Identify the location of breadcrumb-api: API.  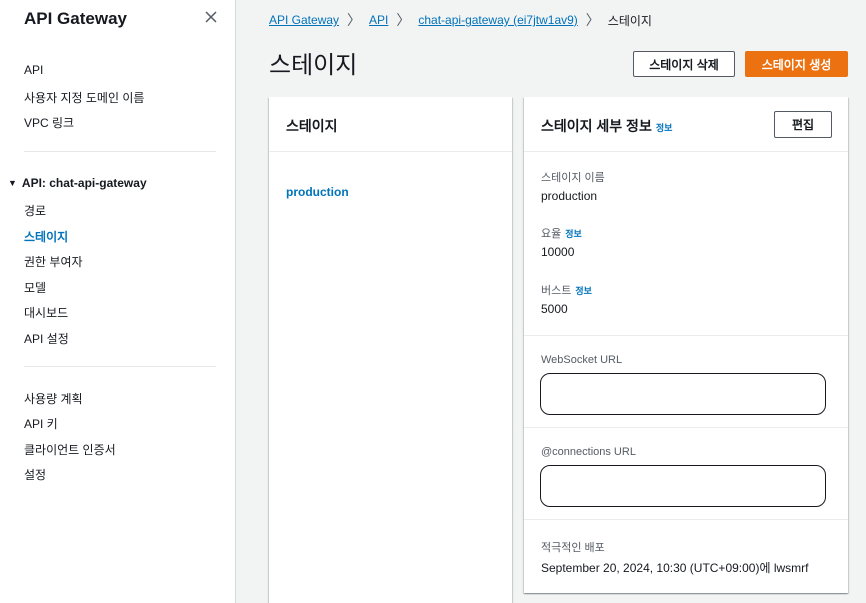
(378, 20).